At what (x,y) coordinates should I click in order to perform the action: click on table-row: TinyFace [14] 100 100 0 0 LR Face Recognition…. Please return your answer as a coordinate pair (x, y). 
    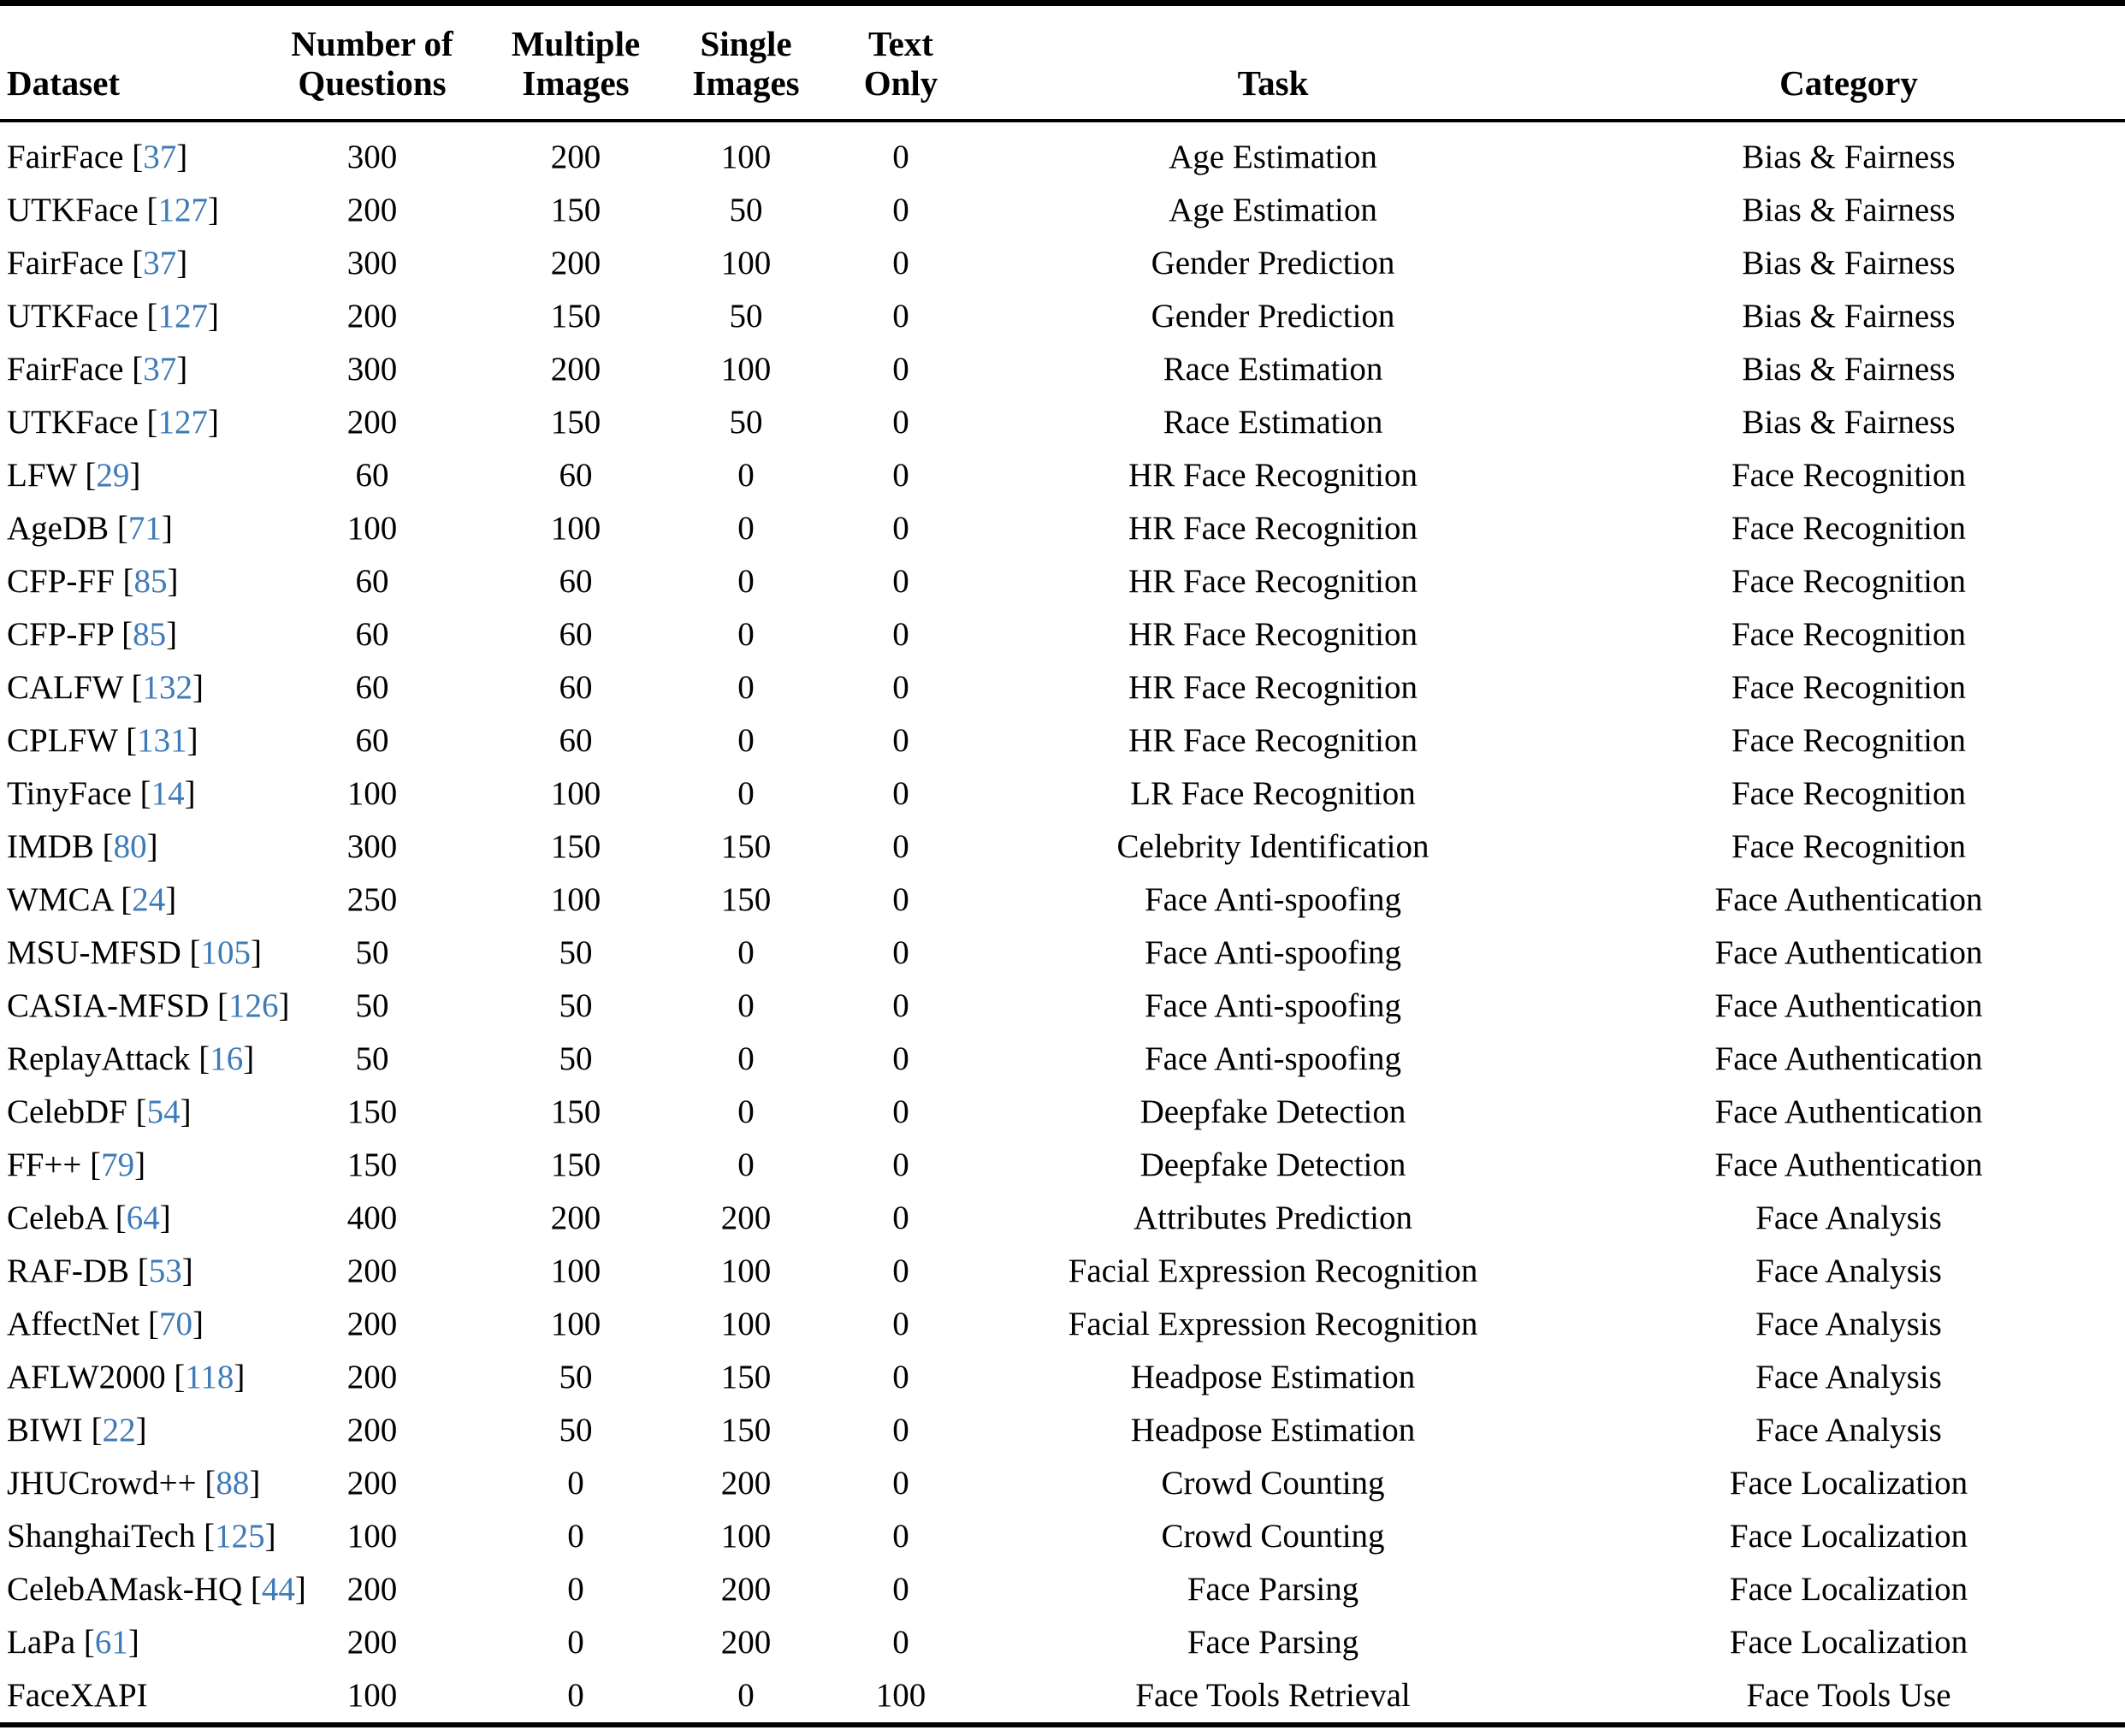
    Looking at the image, I should click on (1062, 794).